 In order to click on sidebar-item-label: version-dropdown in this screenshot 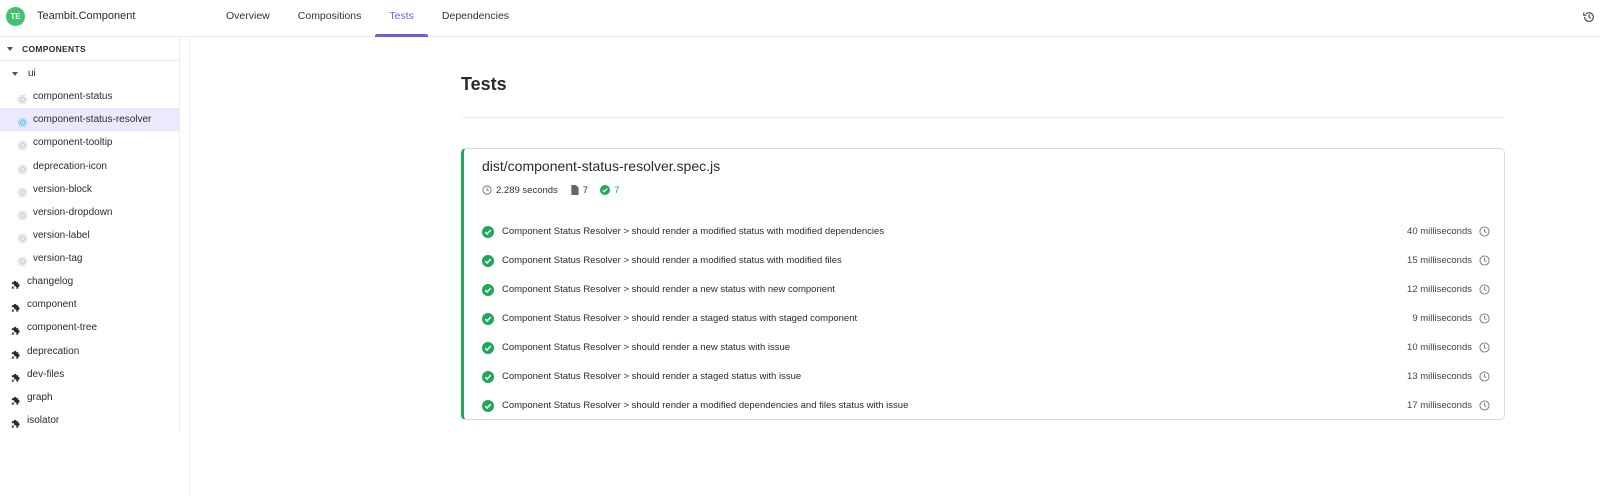, I will do `click(73, 212)`.